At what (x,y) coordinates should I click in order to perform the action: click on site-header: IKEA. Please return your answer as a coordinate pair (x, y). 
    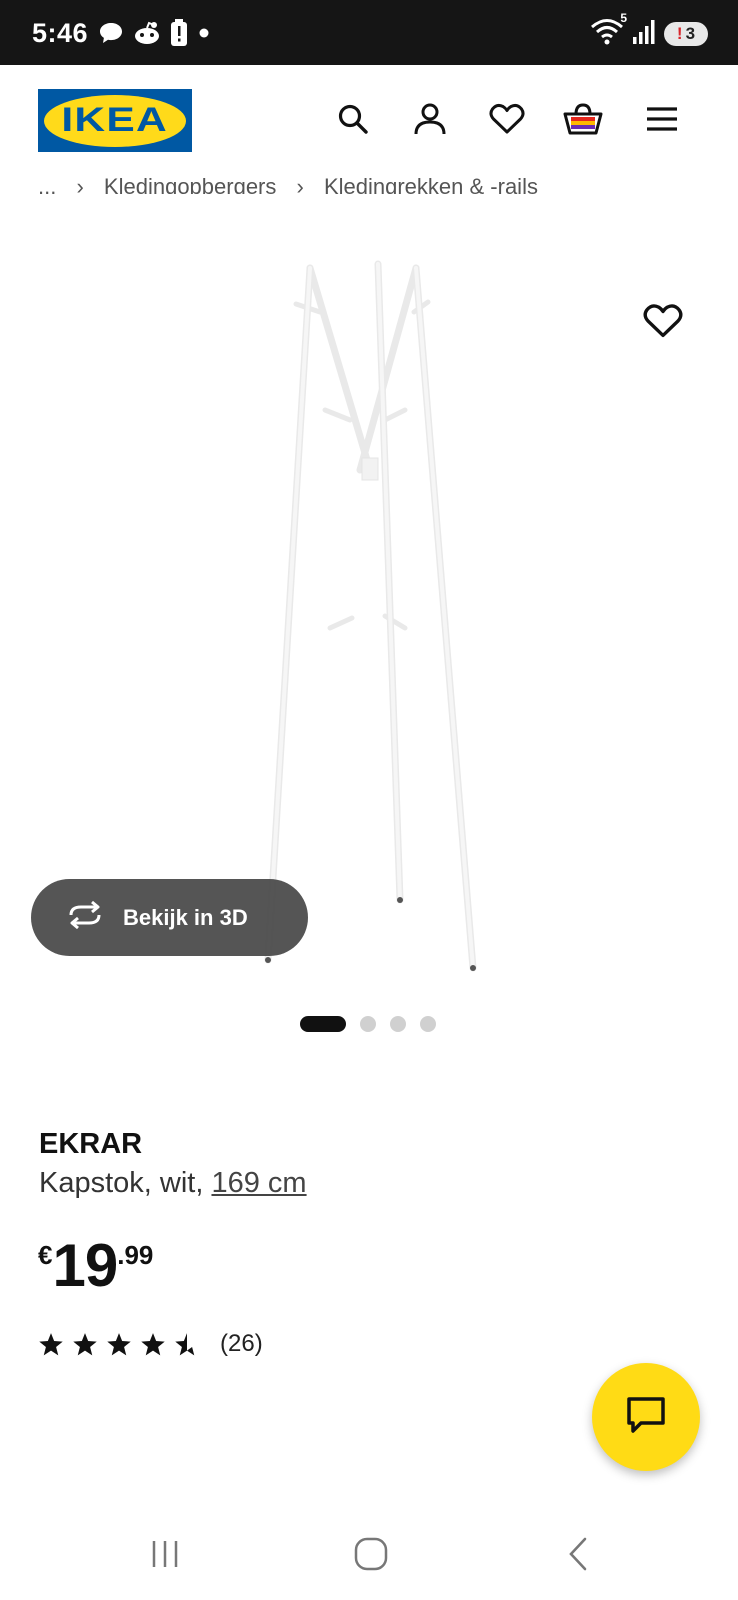
    Looking at the image, I should click on (369, 120).